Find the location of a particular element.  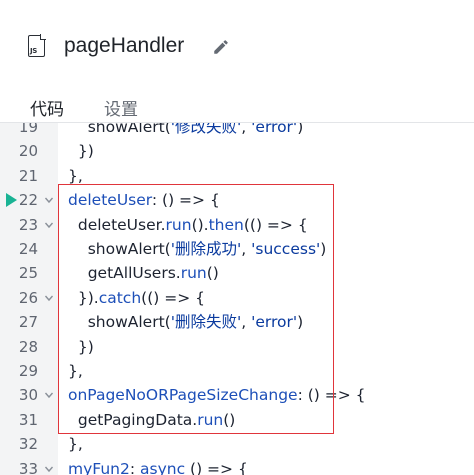

line-number: 26 is located at coordinates (28, 297).